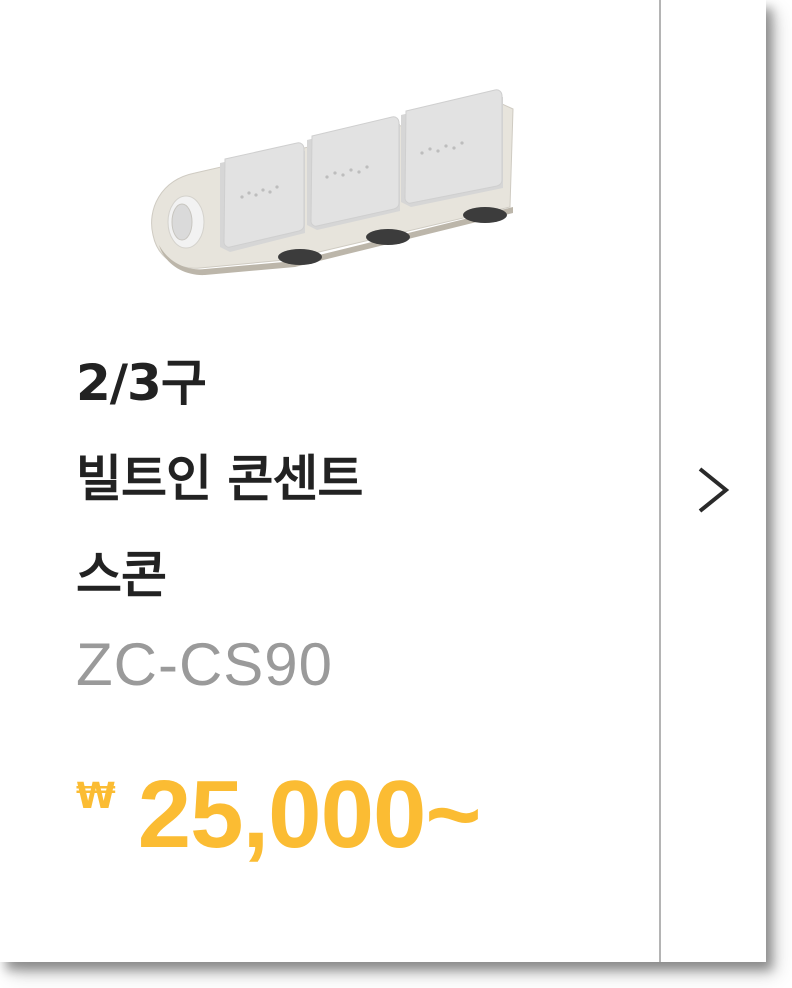  I want to click on divider, so click(660, 481).